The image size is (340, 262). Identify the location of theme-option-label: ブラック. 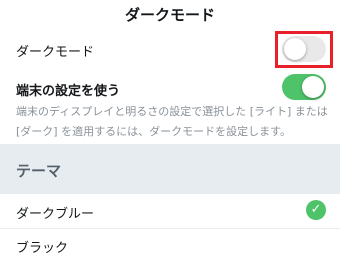
(42, 248).